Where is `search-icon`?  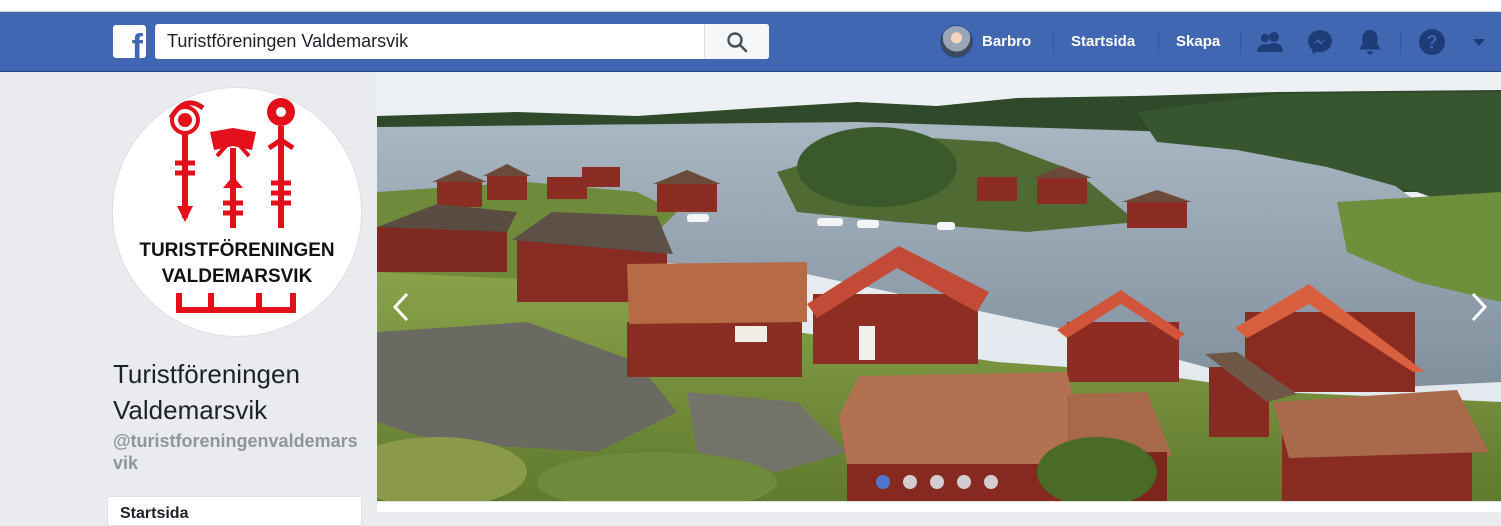
search-icon is located at coordinates (737, 41).